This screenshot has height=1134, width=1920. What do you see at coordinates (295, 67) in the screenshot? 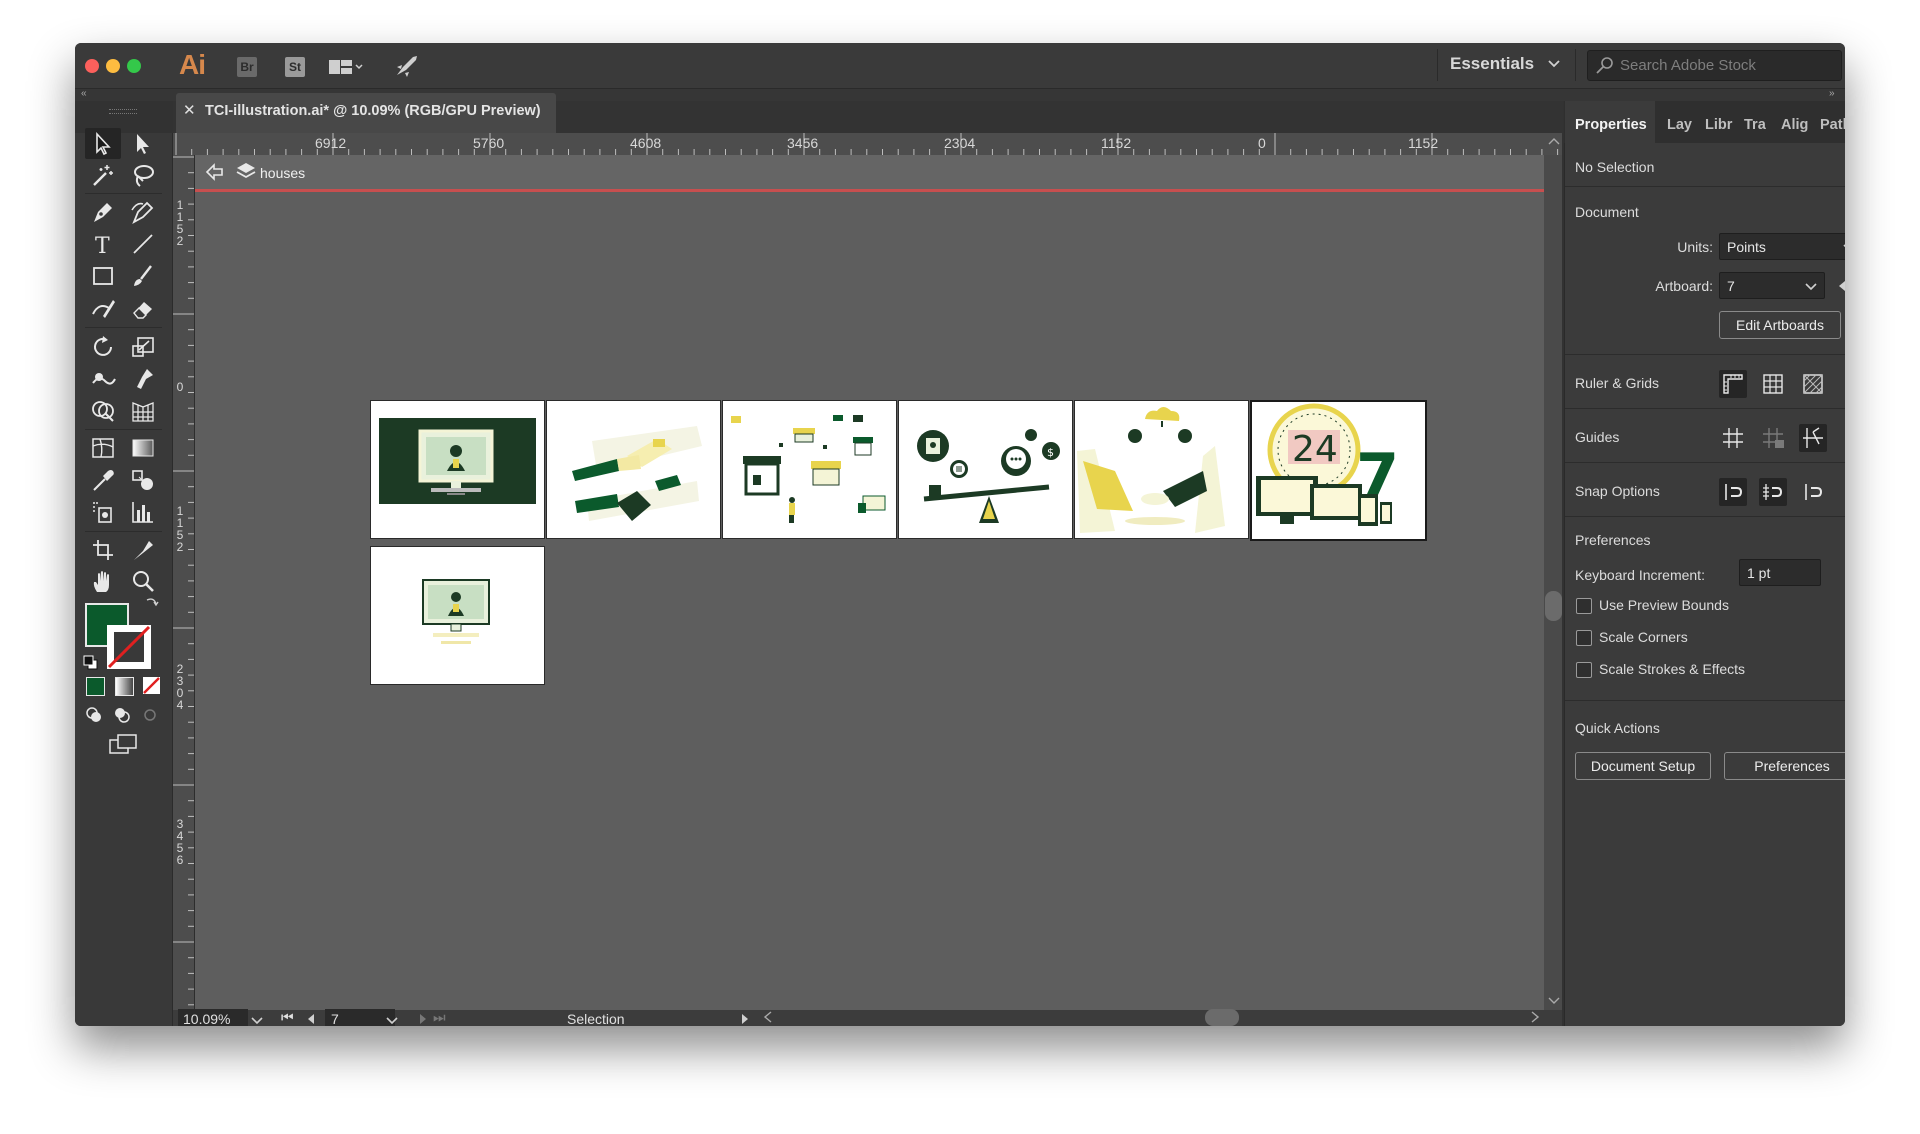
I see `stock-button: St` at bounding box center [295, 67].